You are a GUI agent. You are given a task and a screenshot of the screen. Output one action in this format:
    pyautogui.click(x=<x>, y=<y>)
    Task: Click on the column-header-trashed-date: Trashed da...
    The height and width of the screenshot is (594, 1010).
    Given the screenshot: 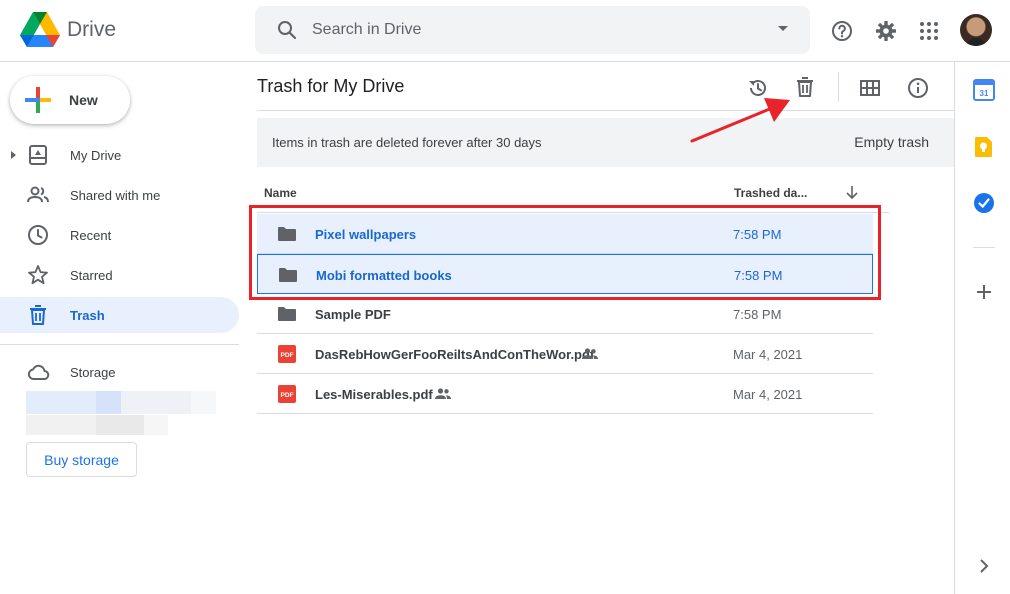 What is the action you would take?
    pyautogui.click(x=770, y=193)
    